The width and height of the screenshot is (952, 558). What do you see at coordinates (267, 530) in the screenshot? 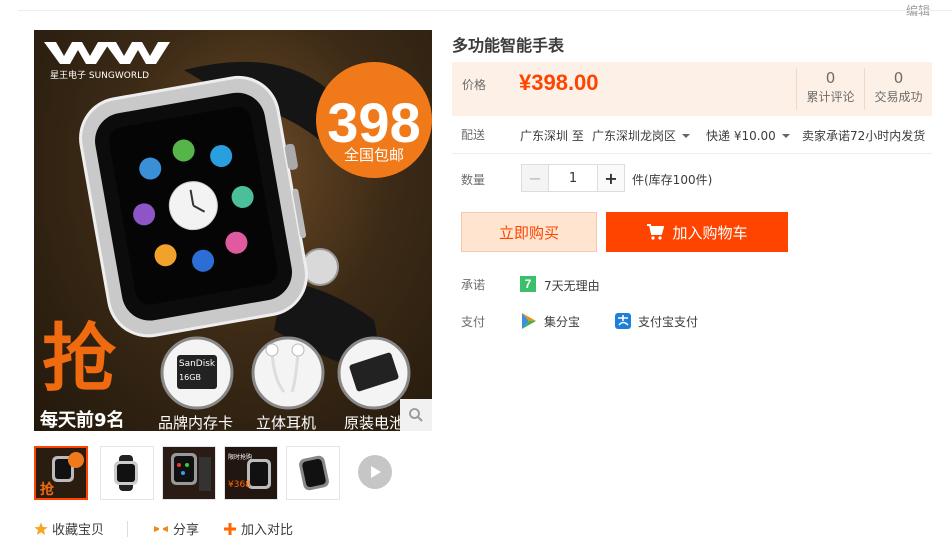
I see `compare-label: 加入对比` at bounding box center [267, 530].